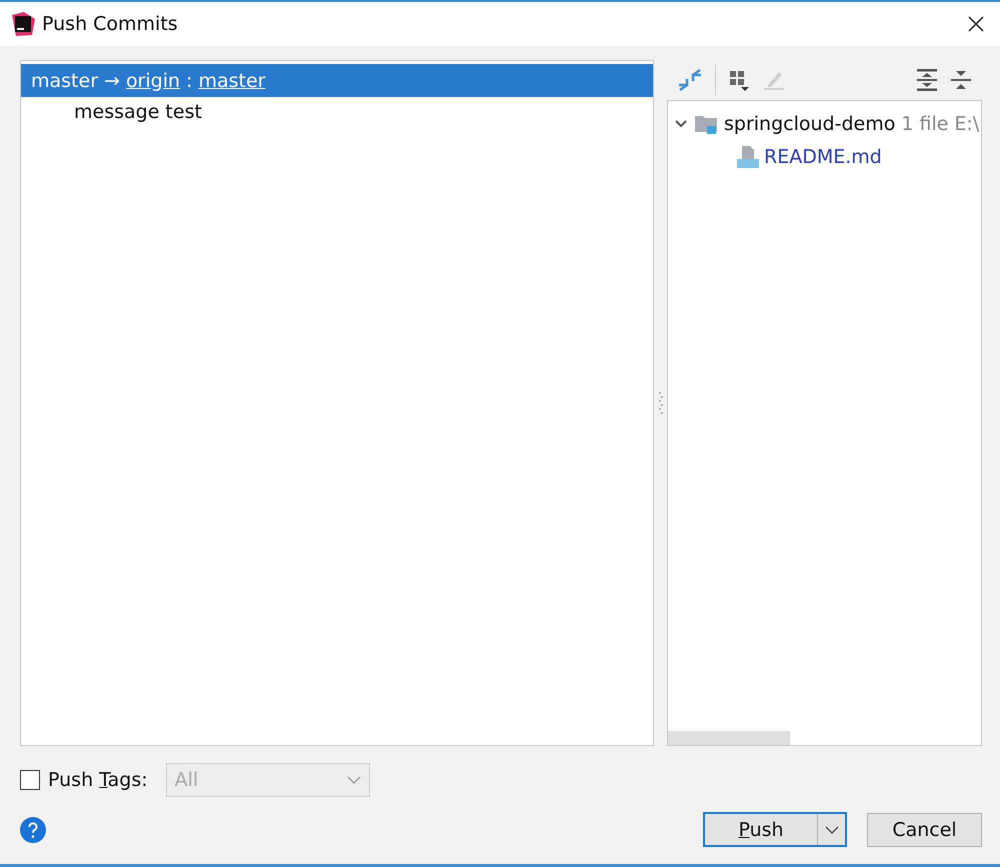 The width and height of the screenshot is (1000, 867). What do you see at coordinates (976, 24) in the screenshot?
I see `close-icon` at bounding box center [976, 24].